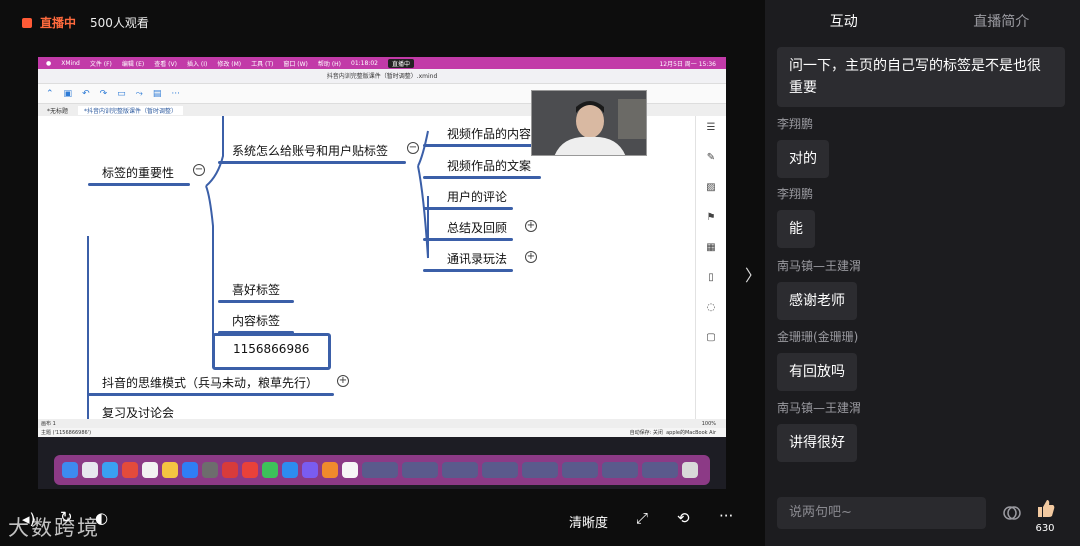 The width and height of the screenshot is (1080, 546). What do you see at coordinates (49, 63) in the screenshot?
I see `apple-icon: ●` at bounding box center [49, 63].